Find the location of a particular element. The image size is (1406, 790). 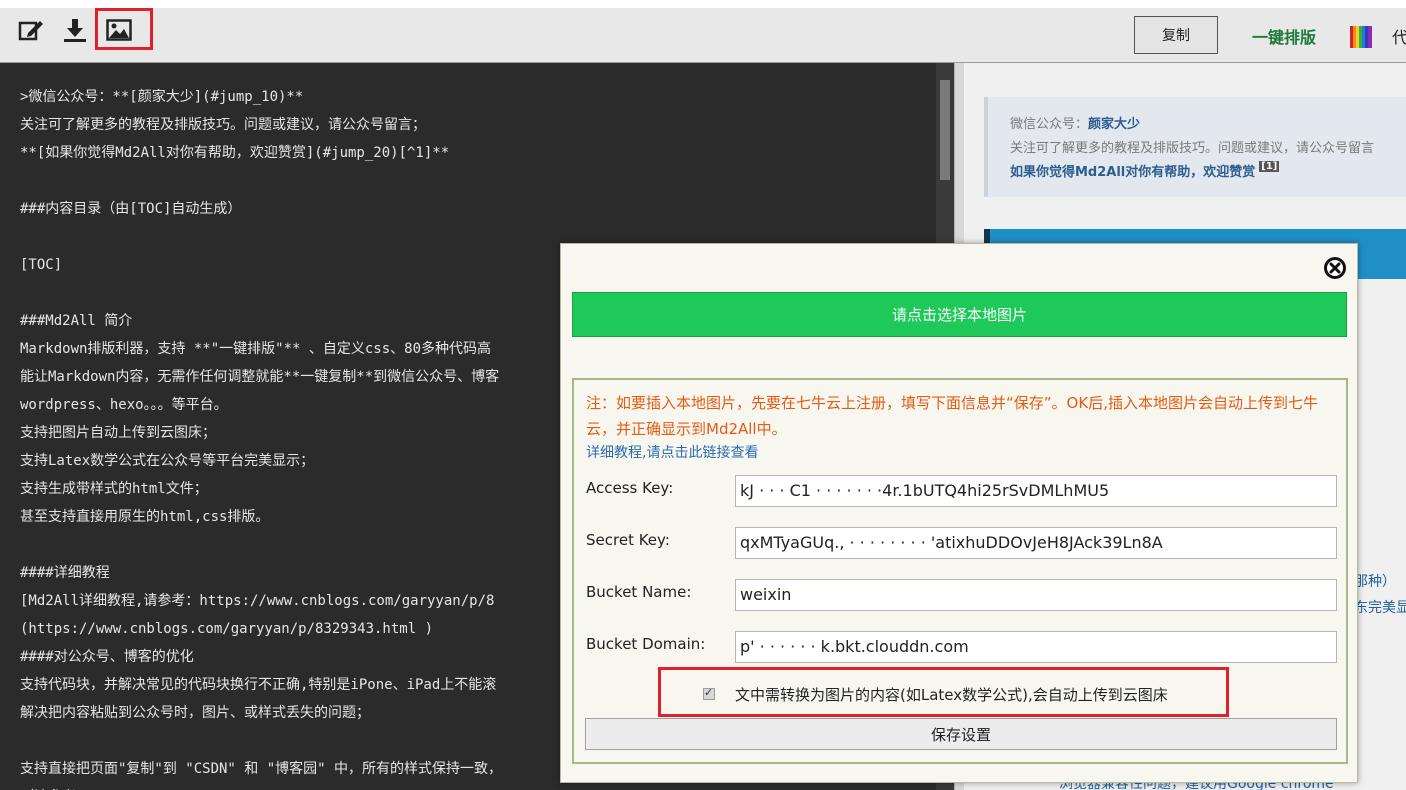

editor-line: 关注可了解更多的教程及排版技巧。问题或建议，请公众号留言； is located at coordinates (261, 125).